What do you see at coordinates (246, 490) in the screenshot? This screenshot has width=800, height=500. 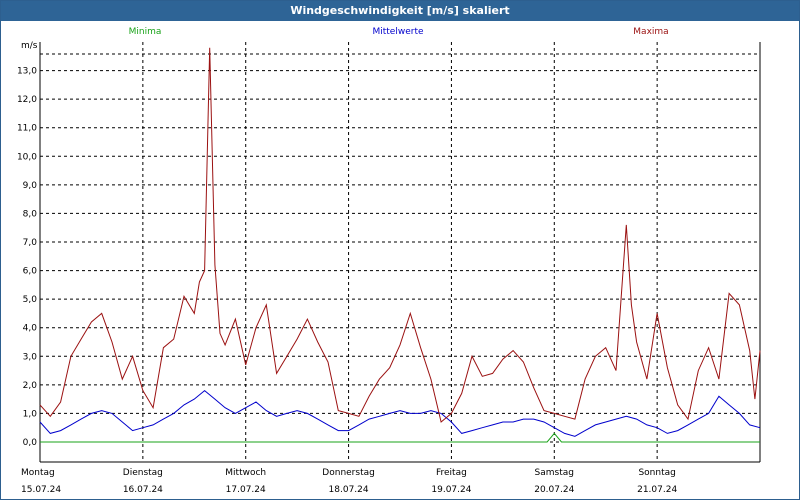 I see `day-date-label: 17.07.24` at bounding box center [246, 490].